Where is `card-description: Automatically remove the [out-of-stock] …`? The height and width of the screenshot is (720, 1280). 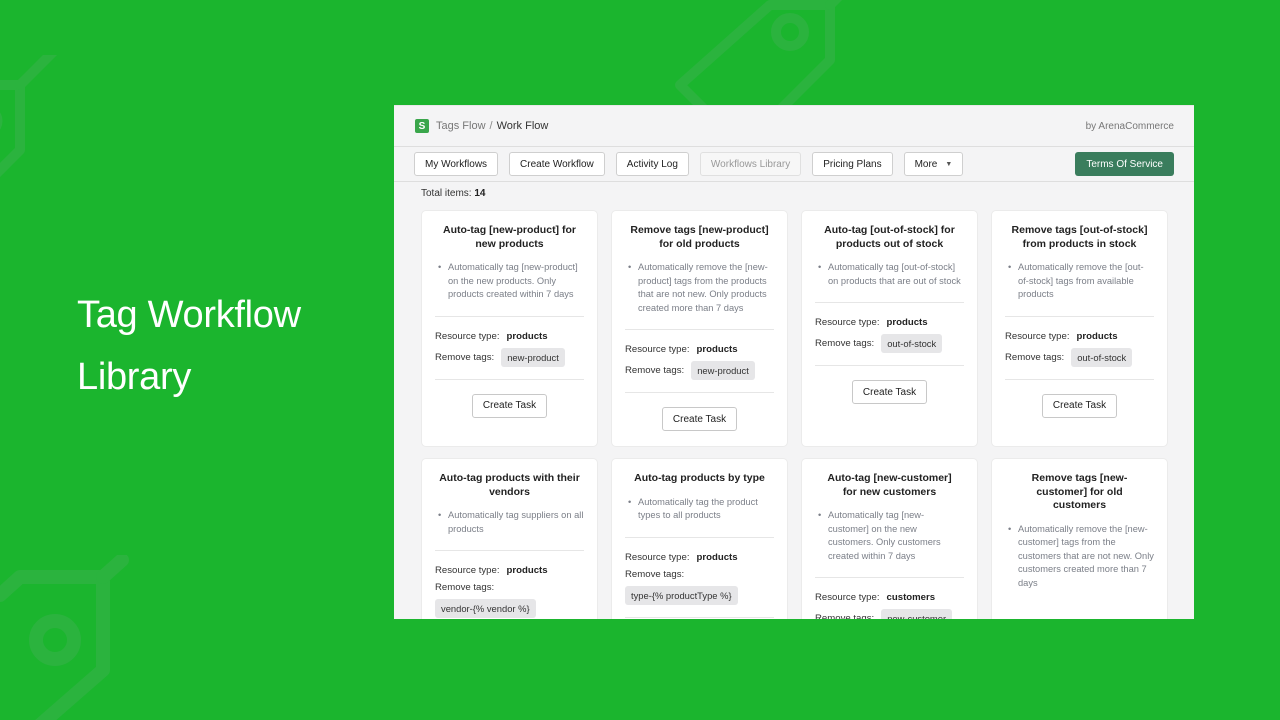 card-description: Automatically remove the [out-of-stock] … is located at coordinates (1079, 281).